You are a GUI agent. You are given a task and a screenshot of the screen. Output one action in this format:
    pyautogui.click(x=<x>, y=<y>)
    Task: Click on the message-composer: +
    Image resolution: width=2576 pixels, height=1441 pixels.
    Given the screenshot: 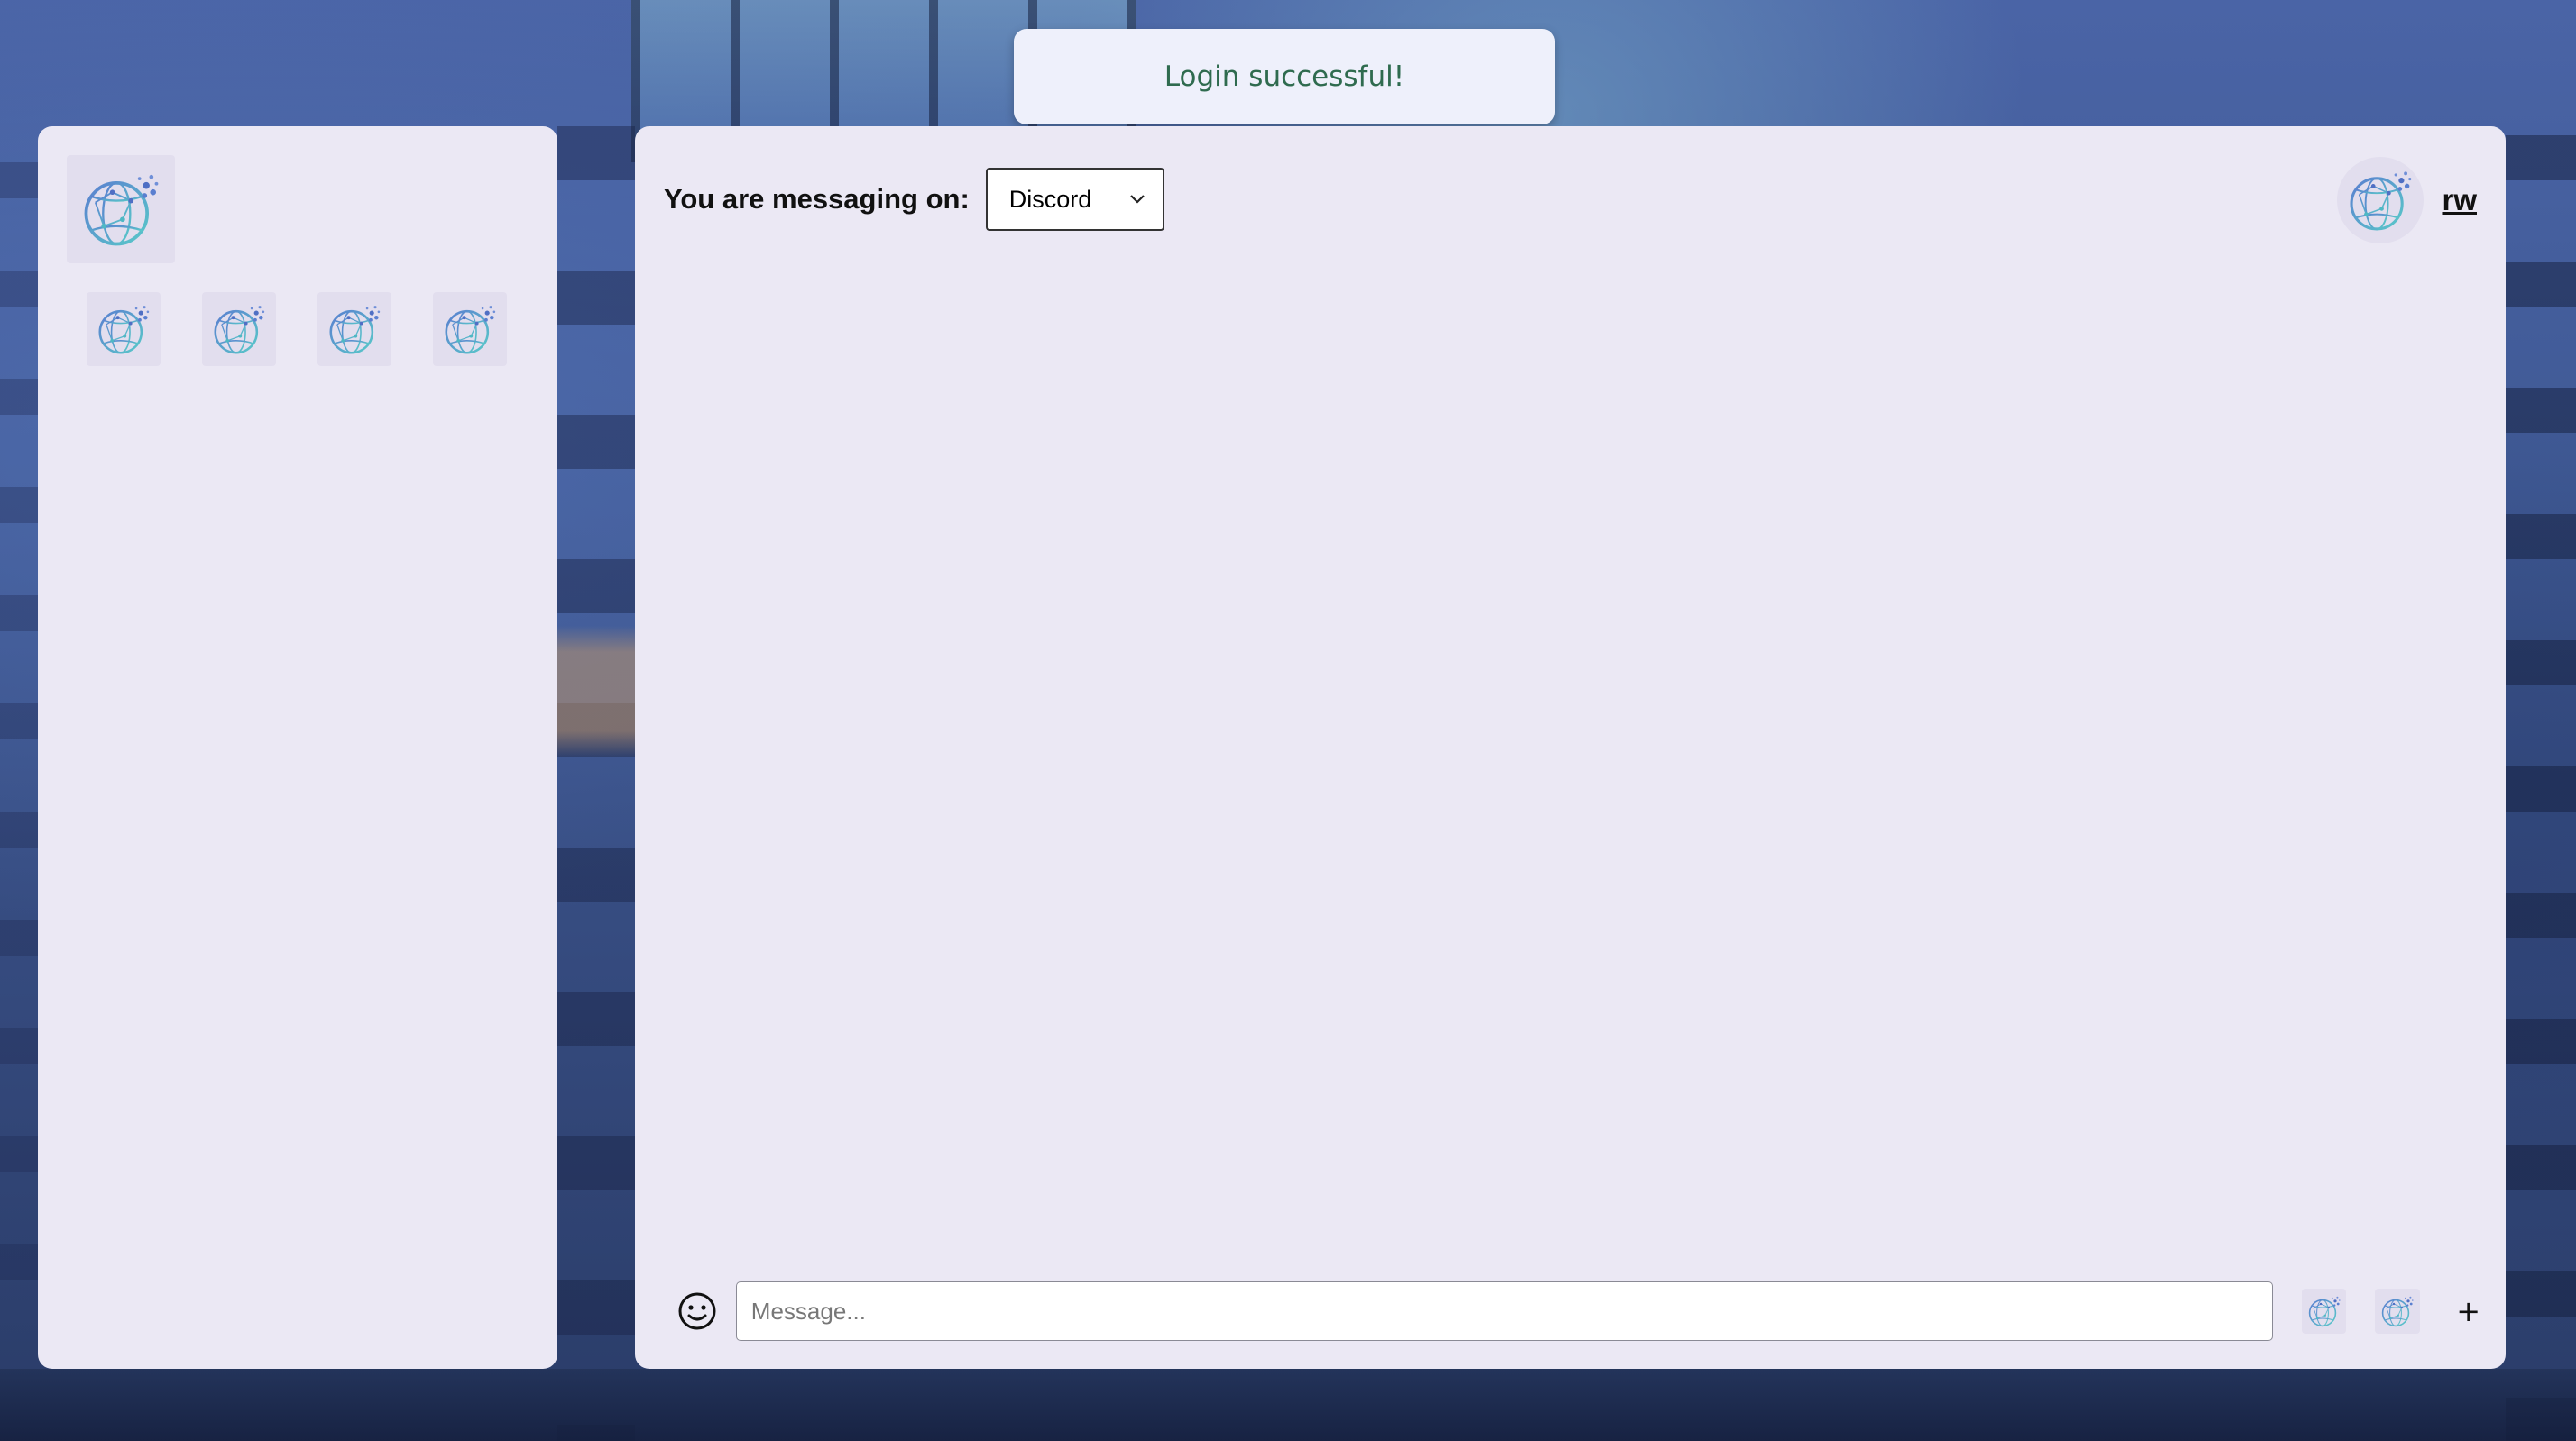 What is the action you would take?
    pyautogui.click(x=1578, y=1311)
    